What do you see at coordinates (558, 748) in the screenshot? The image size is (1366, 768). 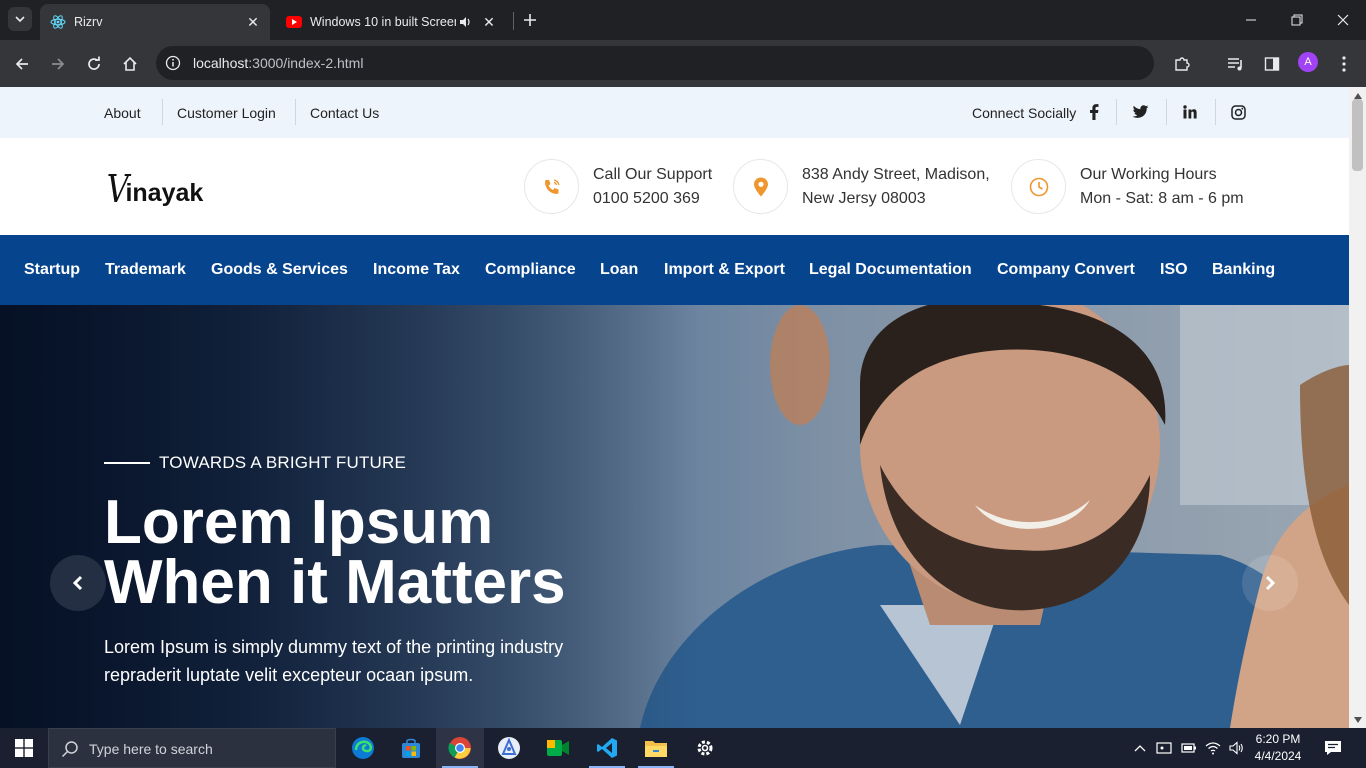 I see `meet-icon` at bounding box center [558, 748].